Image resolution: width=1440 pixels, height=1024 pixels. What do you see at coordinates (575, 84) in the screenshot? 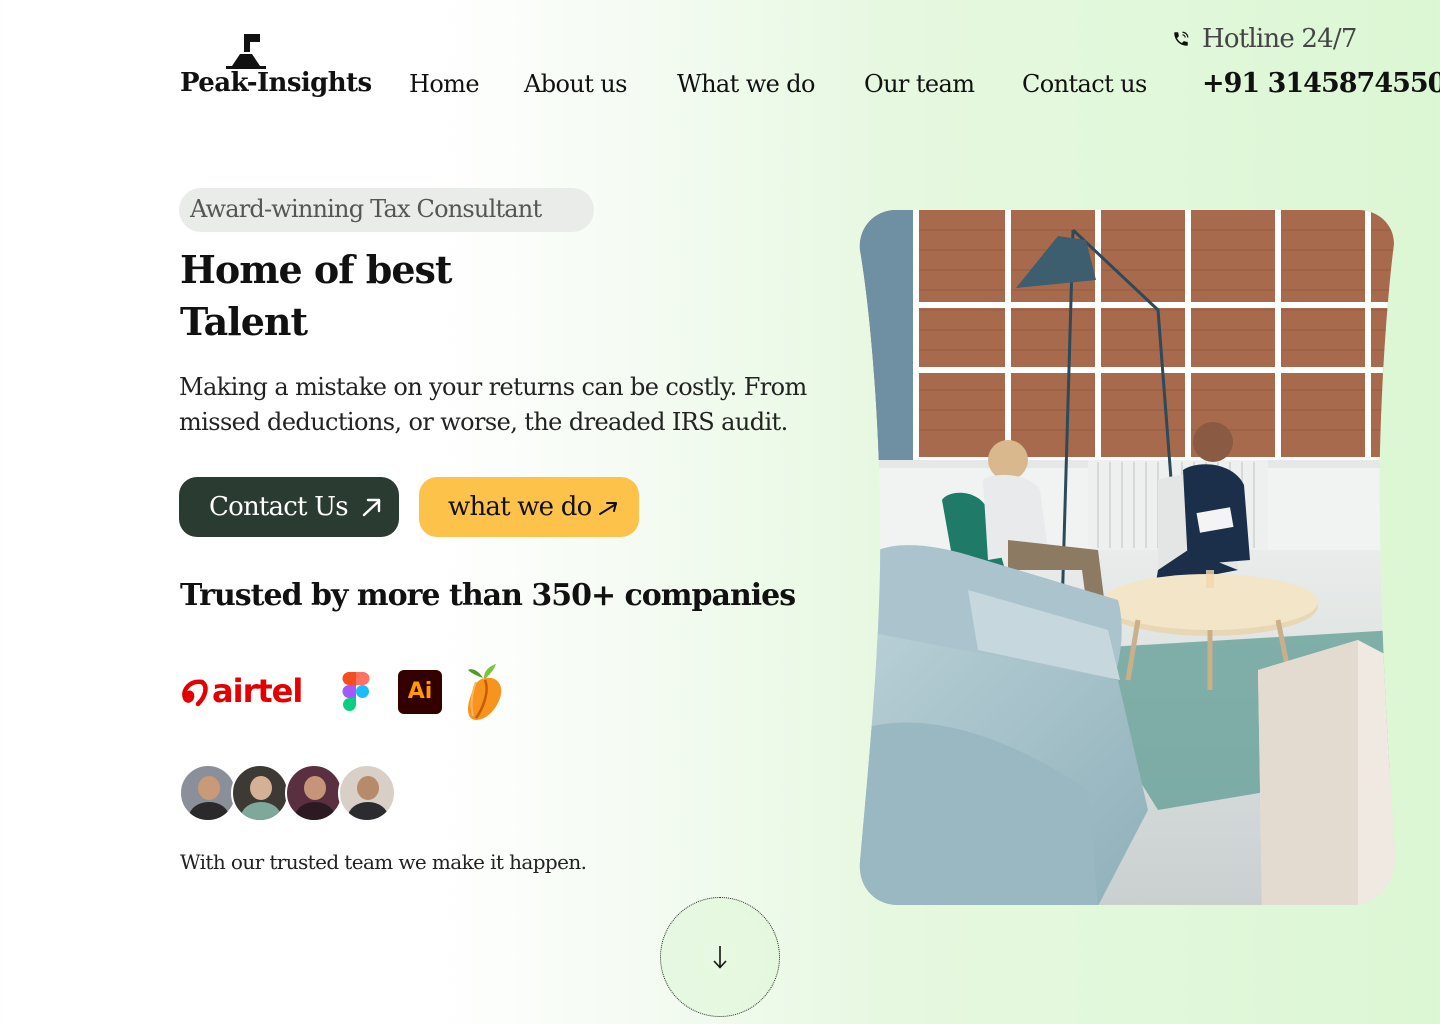
I see `nav-about-us: About us` at bounding box center [575, 84].